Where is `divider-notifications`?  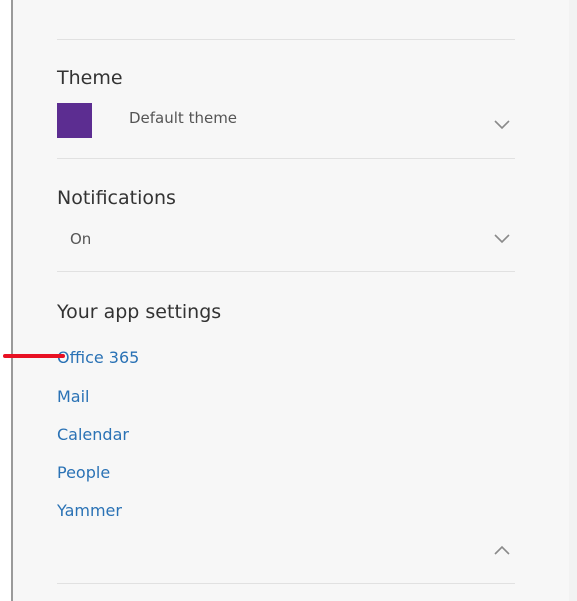
divider-notifications is located at coordinates (286, 271).